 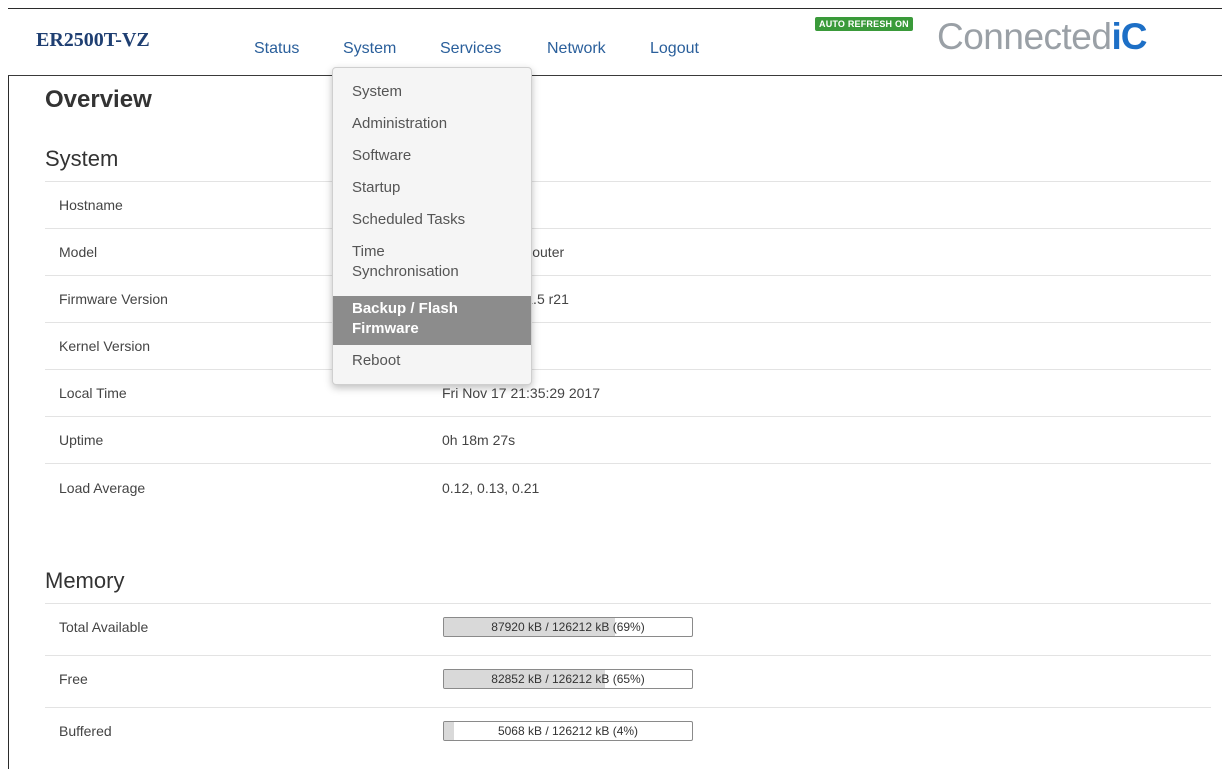 What do you see at coordinates (432, 188) in the screenshot?
I see `menu-item-startup: Startup` at bounding box center [432, 188].